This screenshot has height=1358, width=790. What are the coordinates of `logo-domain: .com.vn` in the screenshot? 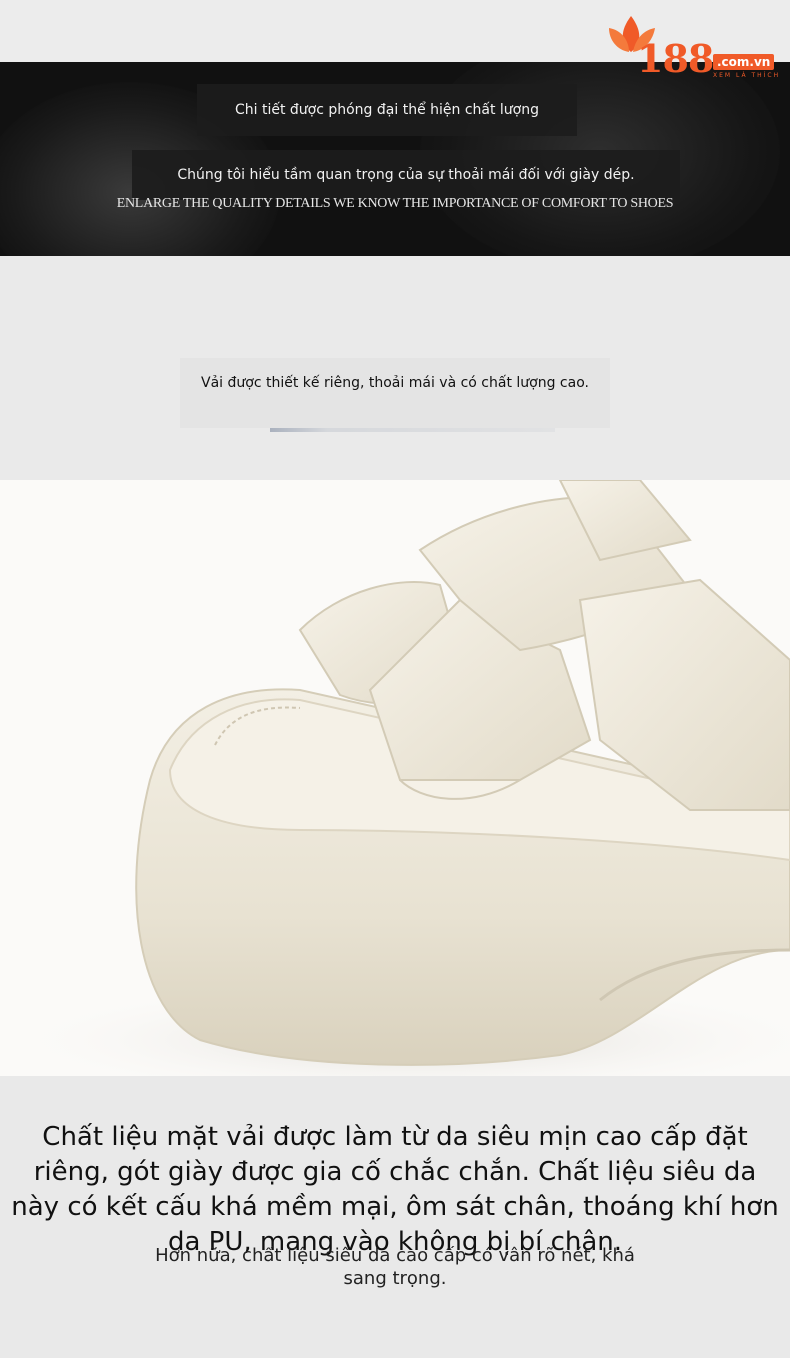 It's located at (744, 62).